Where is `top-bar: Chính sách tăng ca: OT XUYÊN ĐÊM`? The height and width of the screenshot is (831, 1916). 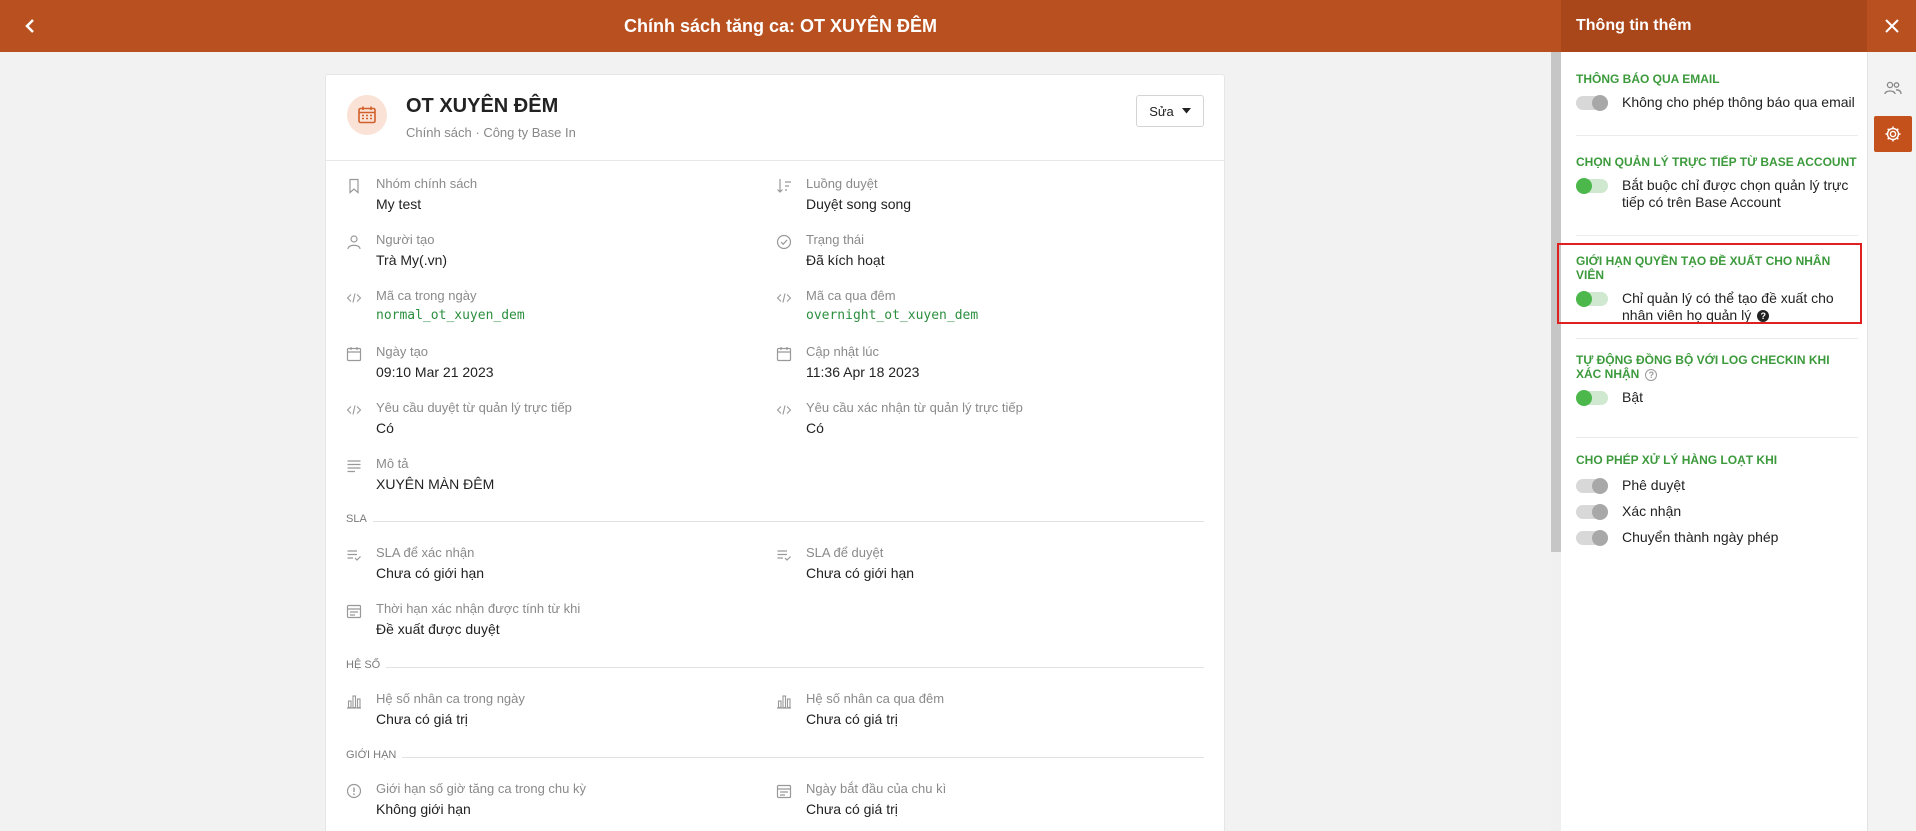
top-bar: Chính sách tăng ca: OT XUYÊN ĐÊM is located at coordinates (780, 26).